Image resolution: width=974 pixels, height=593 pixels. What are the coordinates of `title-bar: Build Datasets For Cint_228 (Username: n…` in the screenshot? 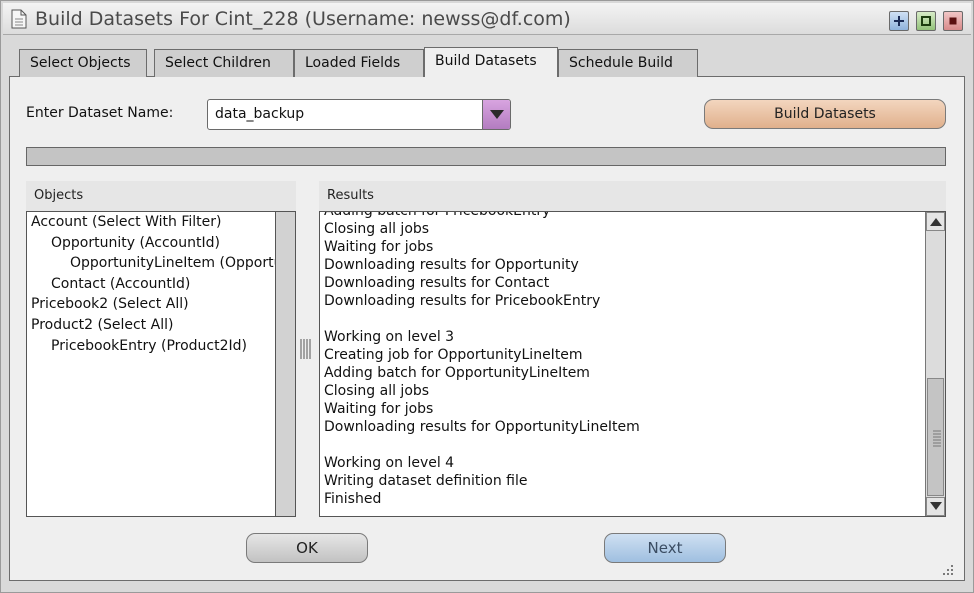 It's located at (487, 19).